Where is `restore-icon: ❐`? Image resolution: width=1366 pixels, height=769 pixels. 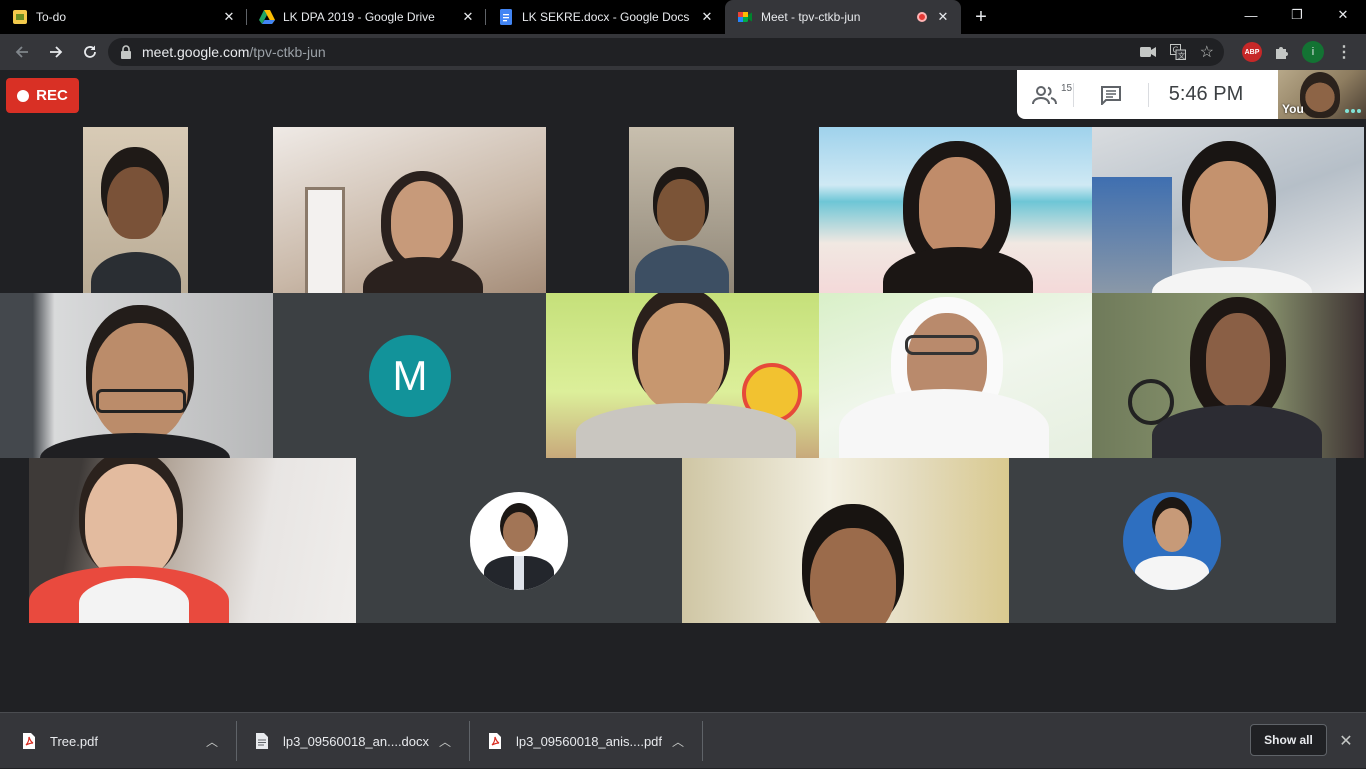
restore-icon: ❐ is located at coordinates (1297, 15).